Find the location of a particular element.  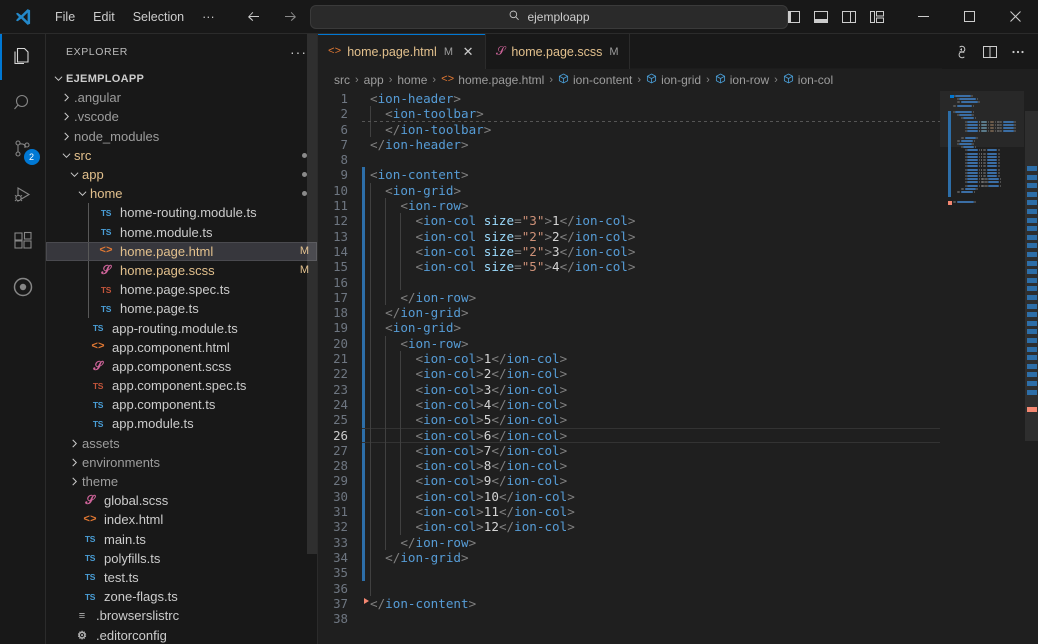

breadcrumb-item-ion-col: ion-col is located at coordinates (808, 80).